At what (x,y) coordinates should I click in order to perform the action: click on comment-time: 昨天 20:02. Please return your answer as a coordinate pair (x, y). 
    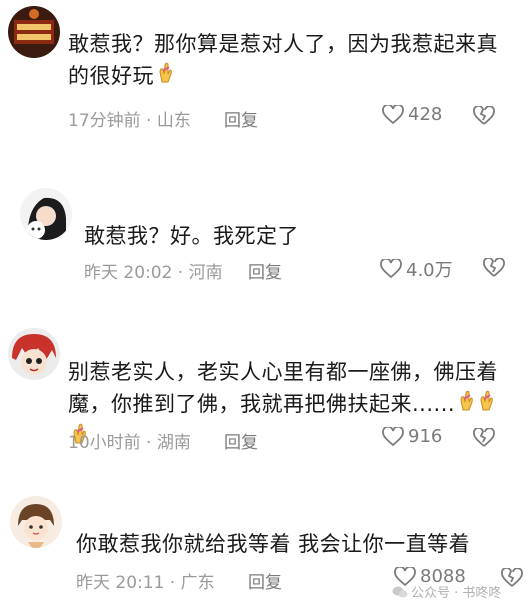
    Looking at the image, I should click on (128, 273).